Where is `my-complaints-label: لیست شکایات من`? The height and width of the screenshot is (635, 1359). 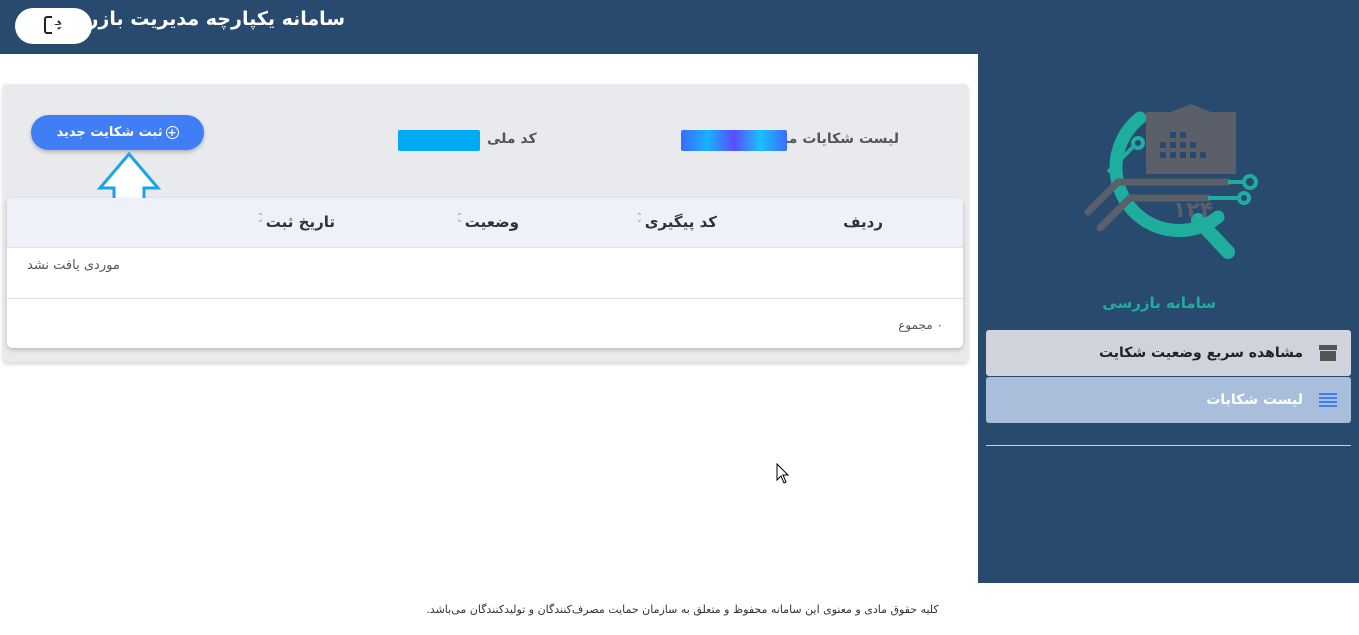 my-complaints-label: لیست شکایات من is located at coordinates (837, 139).